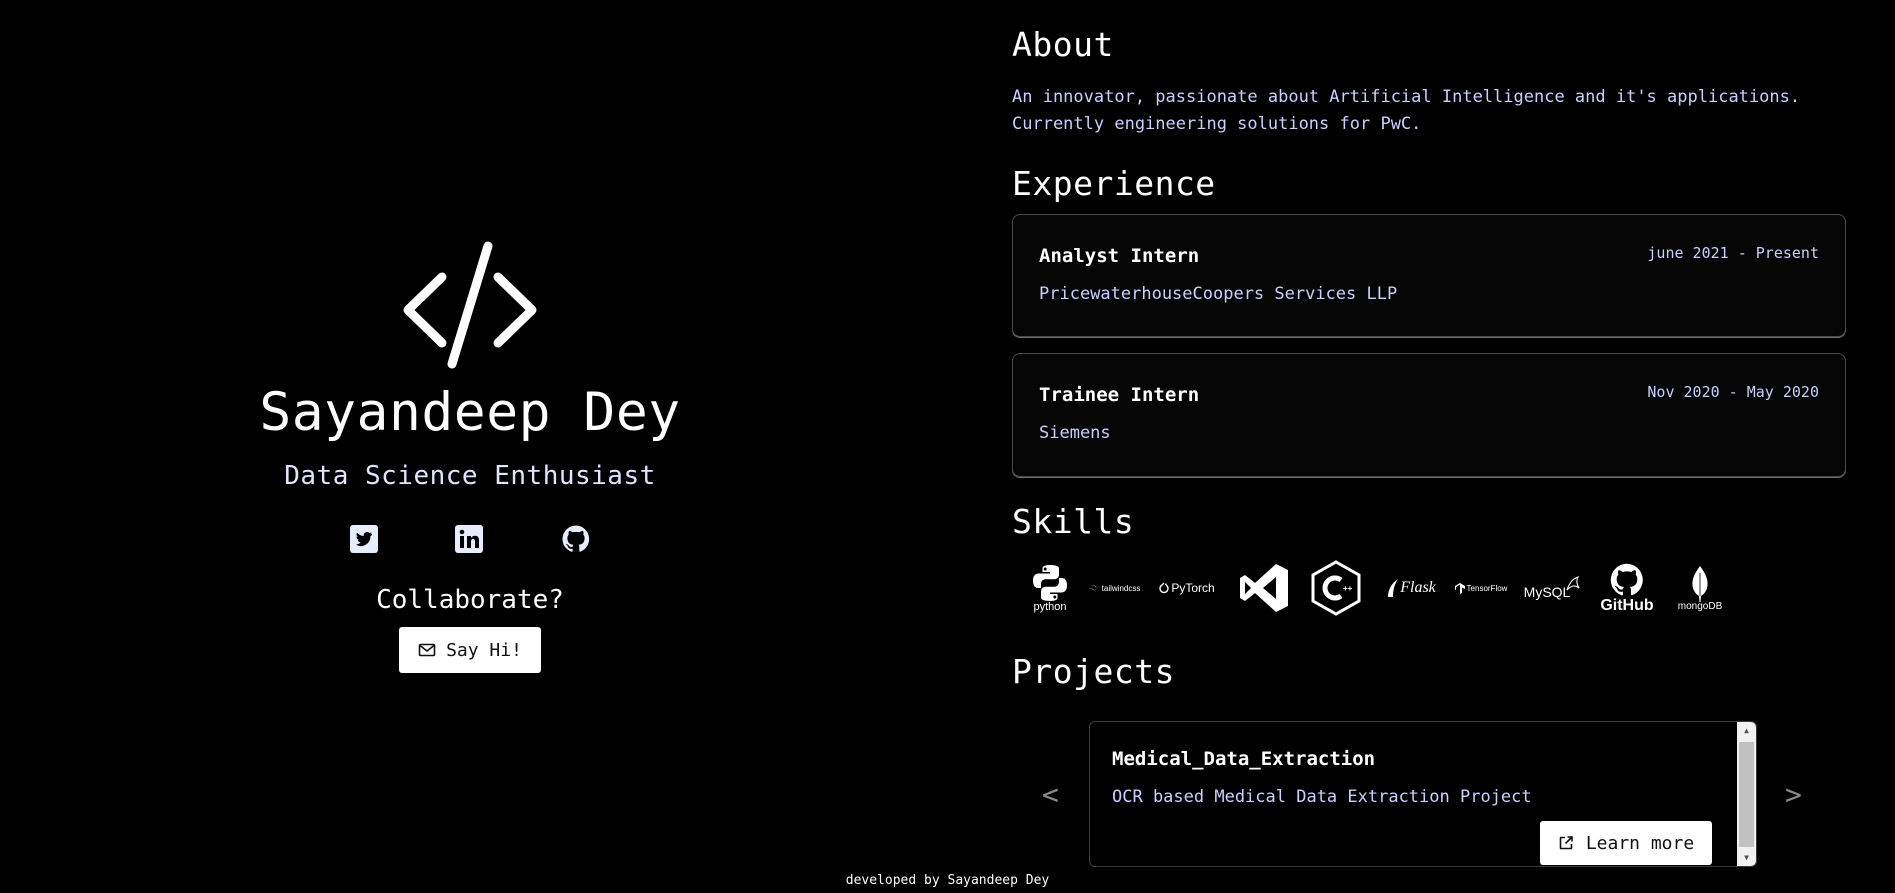  I want to click on about-heading: About, so click(1063, 44).